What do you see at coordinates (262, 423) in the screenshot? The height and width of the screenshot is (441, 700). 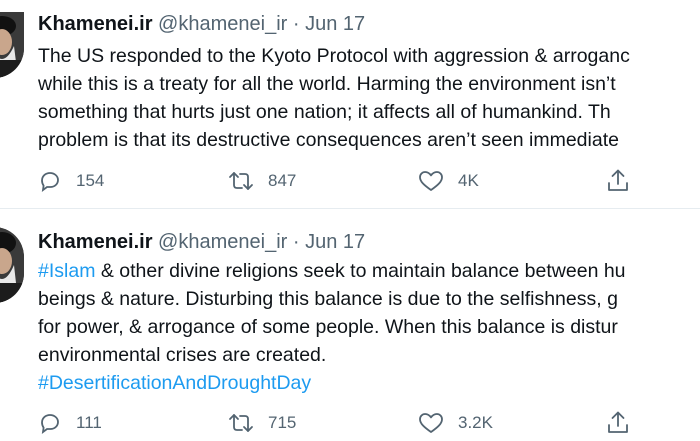 I see `retweet-button: 715` at bounding box center [262, 423].